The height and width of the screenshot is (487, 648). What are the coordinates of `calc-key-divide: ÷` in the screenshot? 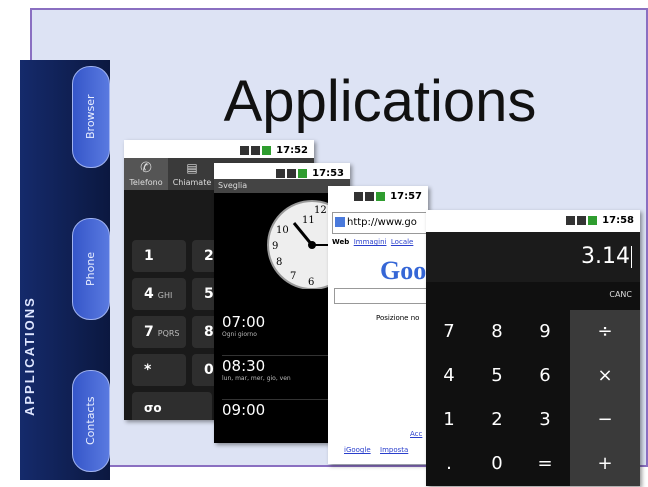 It's located at (605, 332).